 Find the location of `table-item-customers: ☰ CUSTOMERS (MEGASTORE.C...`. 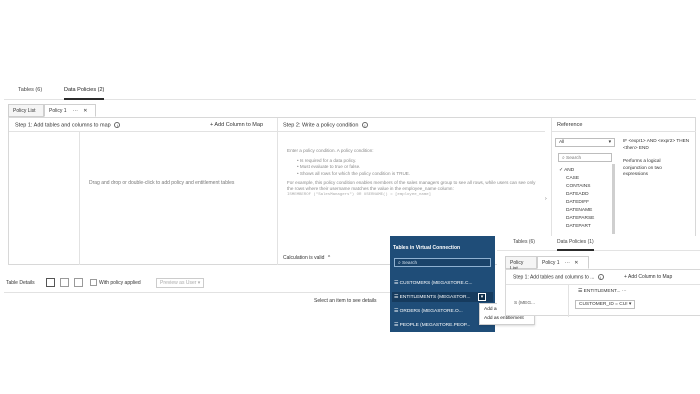

table-item-customers: ☰ CUSTOMERS (MEGASTORE.C... is located at coordinates (442, 283).